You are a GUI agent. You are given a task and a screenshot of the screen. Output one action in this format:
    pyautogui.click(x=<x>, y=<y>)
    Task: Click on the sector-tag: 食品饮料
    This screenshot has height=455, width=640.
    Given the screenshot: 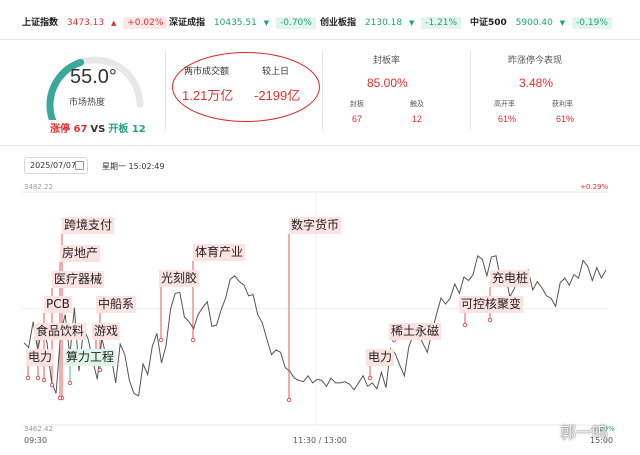 What is the action you would take?
    pyautogui.click(x=60, y=331)
    